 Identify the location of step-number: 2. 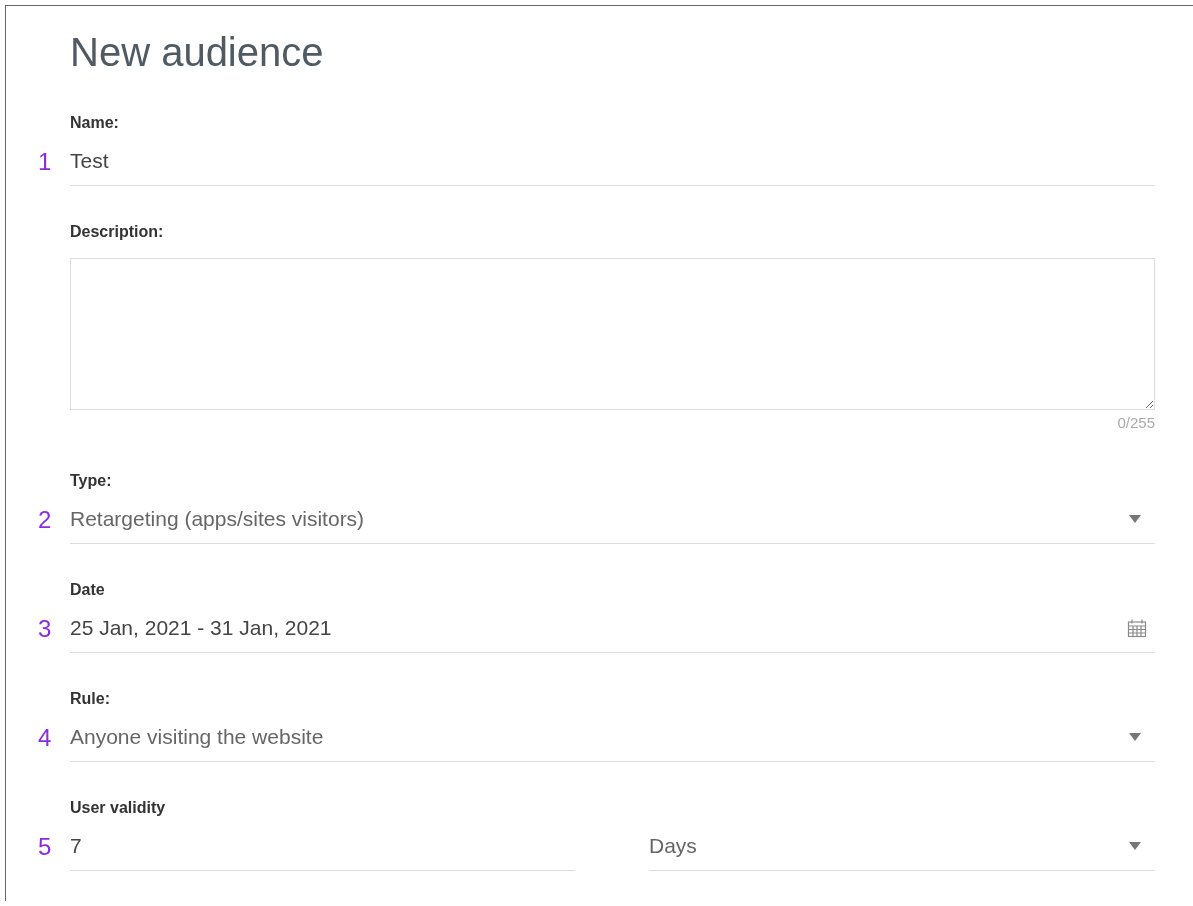
(45, 520).